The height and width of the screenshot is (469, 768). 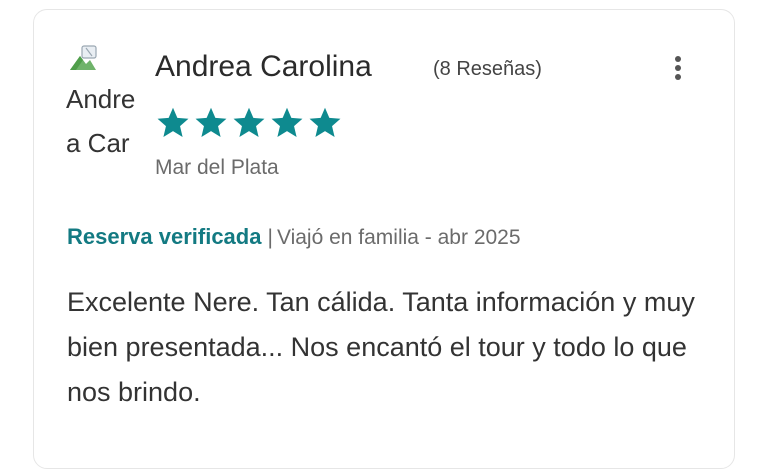 I want to click on trip-info: Viajó en familia - abr 2025, so click(x=398, y=237).